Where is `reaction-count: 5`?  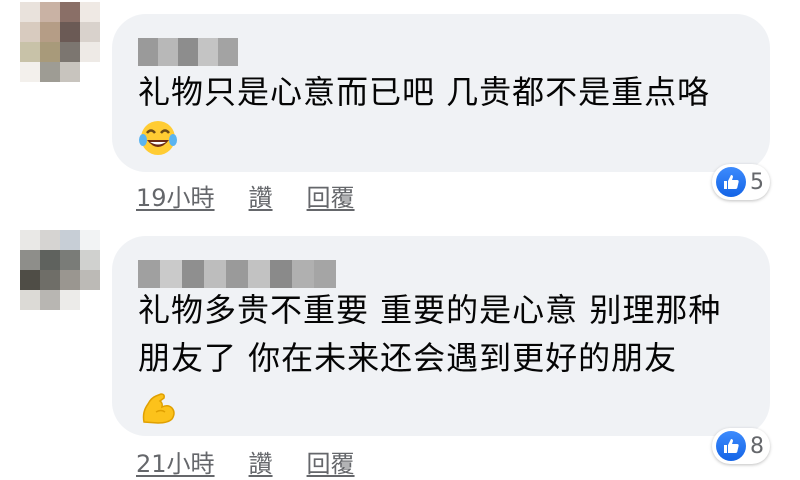 reaction-count: 5 is located at coordinates (757, 182).